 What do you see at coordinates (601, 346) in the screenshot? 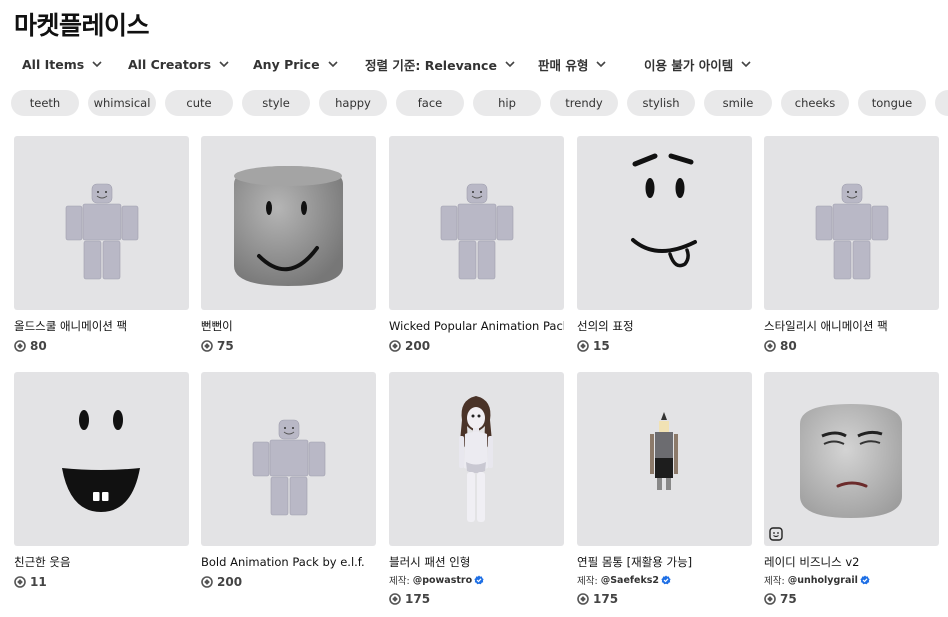
I see `price-value: 15` at bounding box center [601, 346].